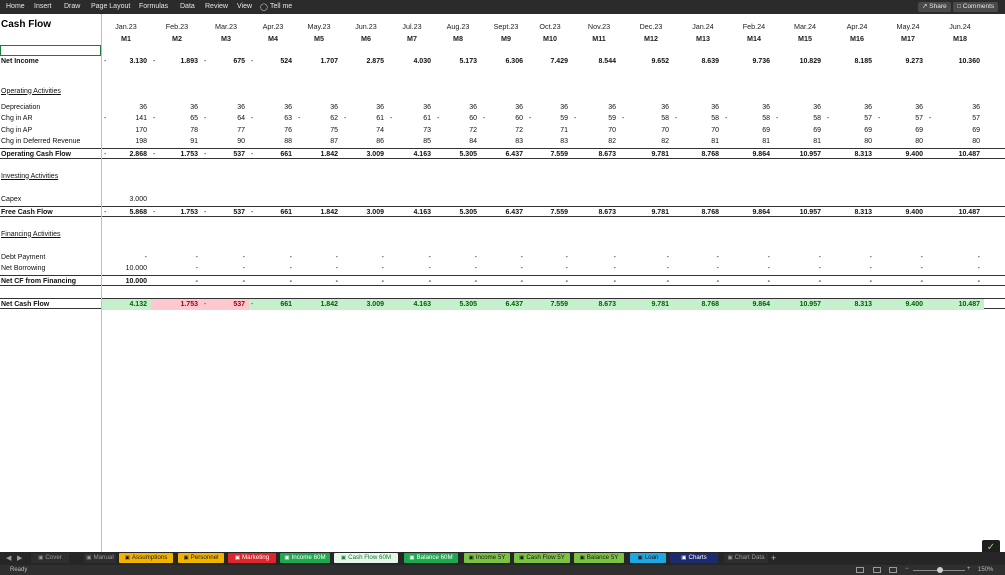 The height and width of the screenshot is (575, 1005). Describe the element at coordinates (648, 558) in the screenshot. I see `tab-loan: ▣ Loan` at that location.